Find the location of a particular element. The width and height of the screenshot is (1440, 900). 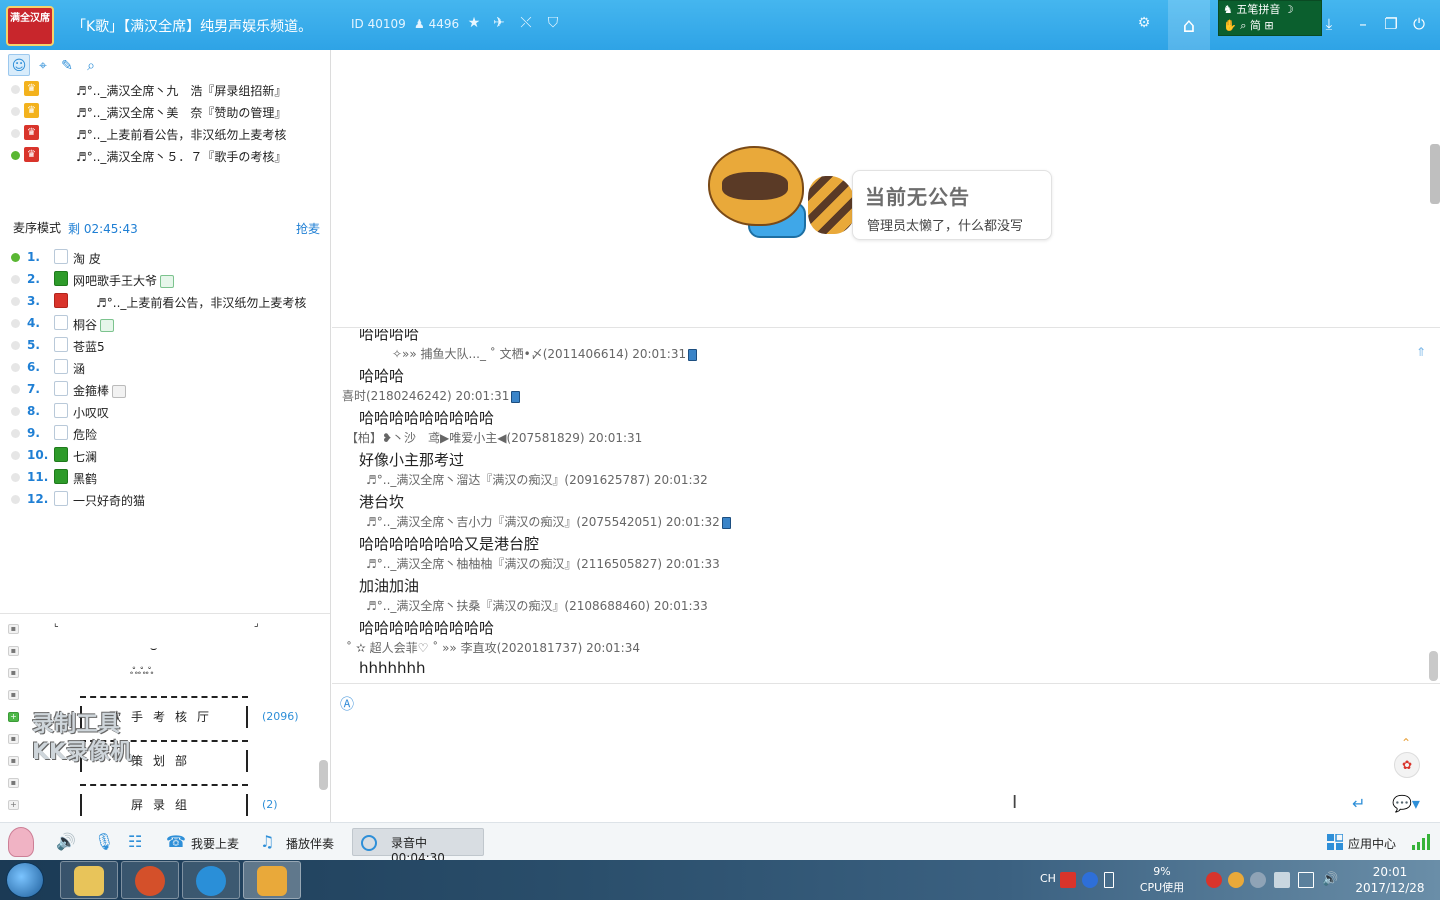

edit-tab-icon: ✎ is located at coordinates (67, 66).